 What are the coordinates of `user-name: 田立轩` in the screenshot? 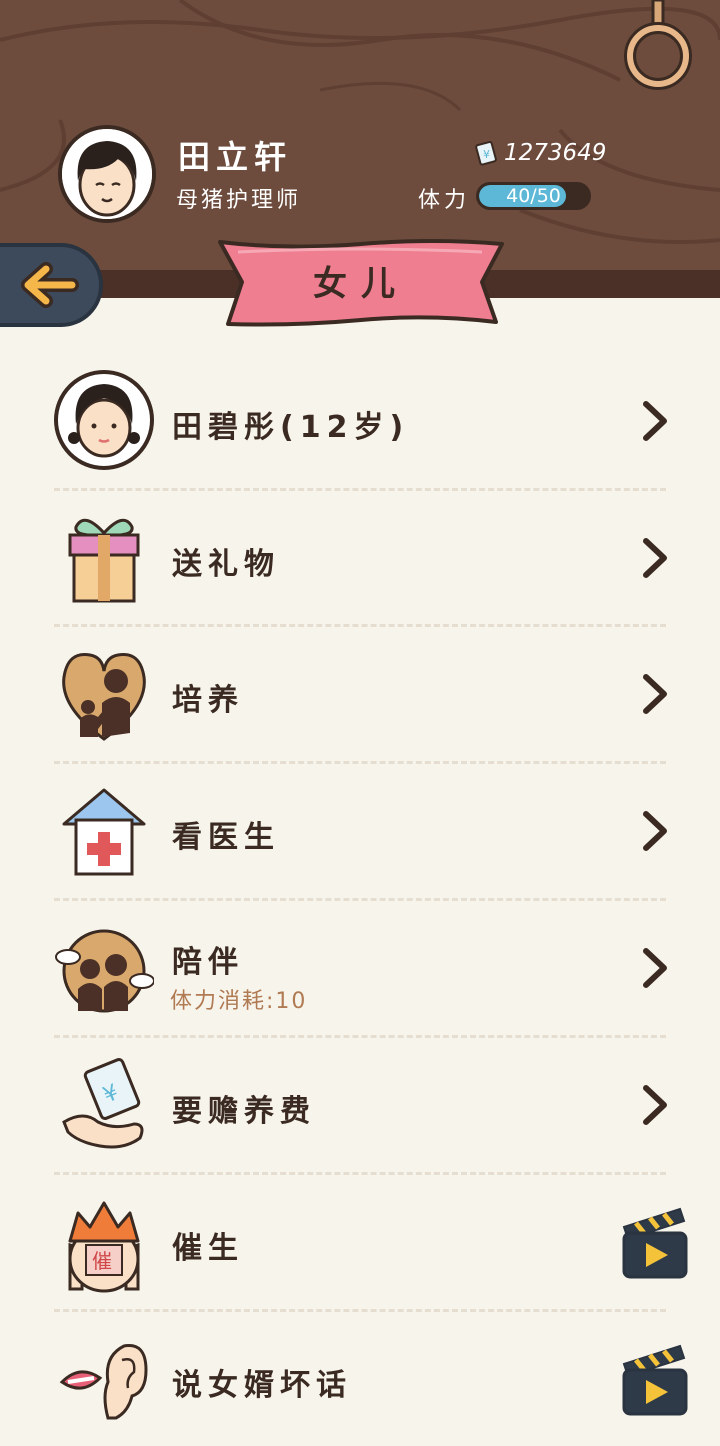 It's located at (235, 157).